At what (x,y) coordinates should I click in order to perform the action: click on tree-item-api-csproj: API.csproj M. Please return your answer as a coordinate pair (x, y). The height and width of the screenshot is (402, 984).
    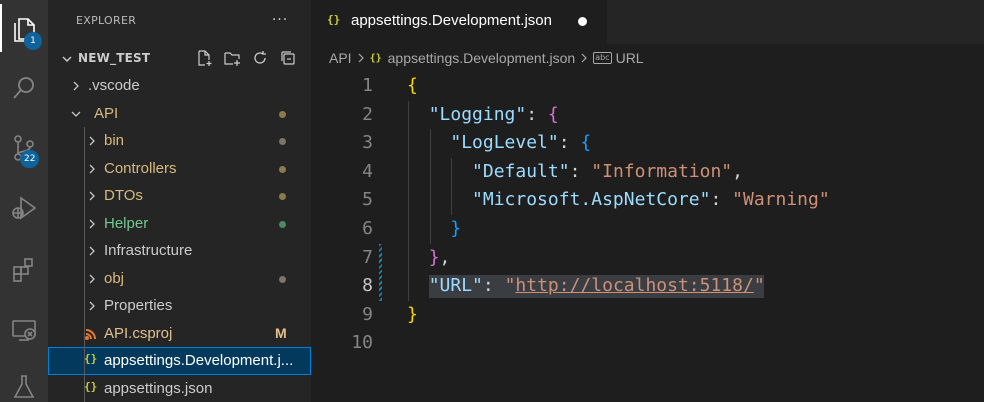
    Looking at the image, I should click on (179, 333).